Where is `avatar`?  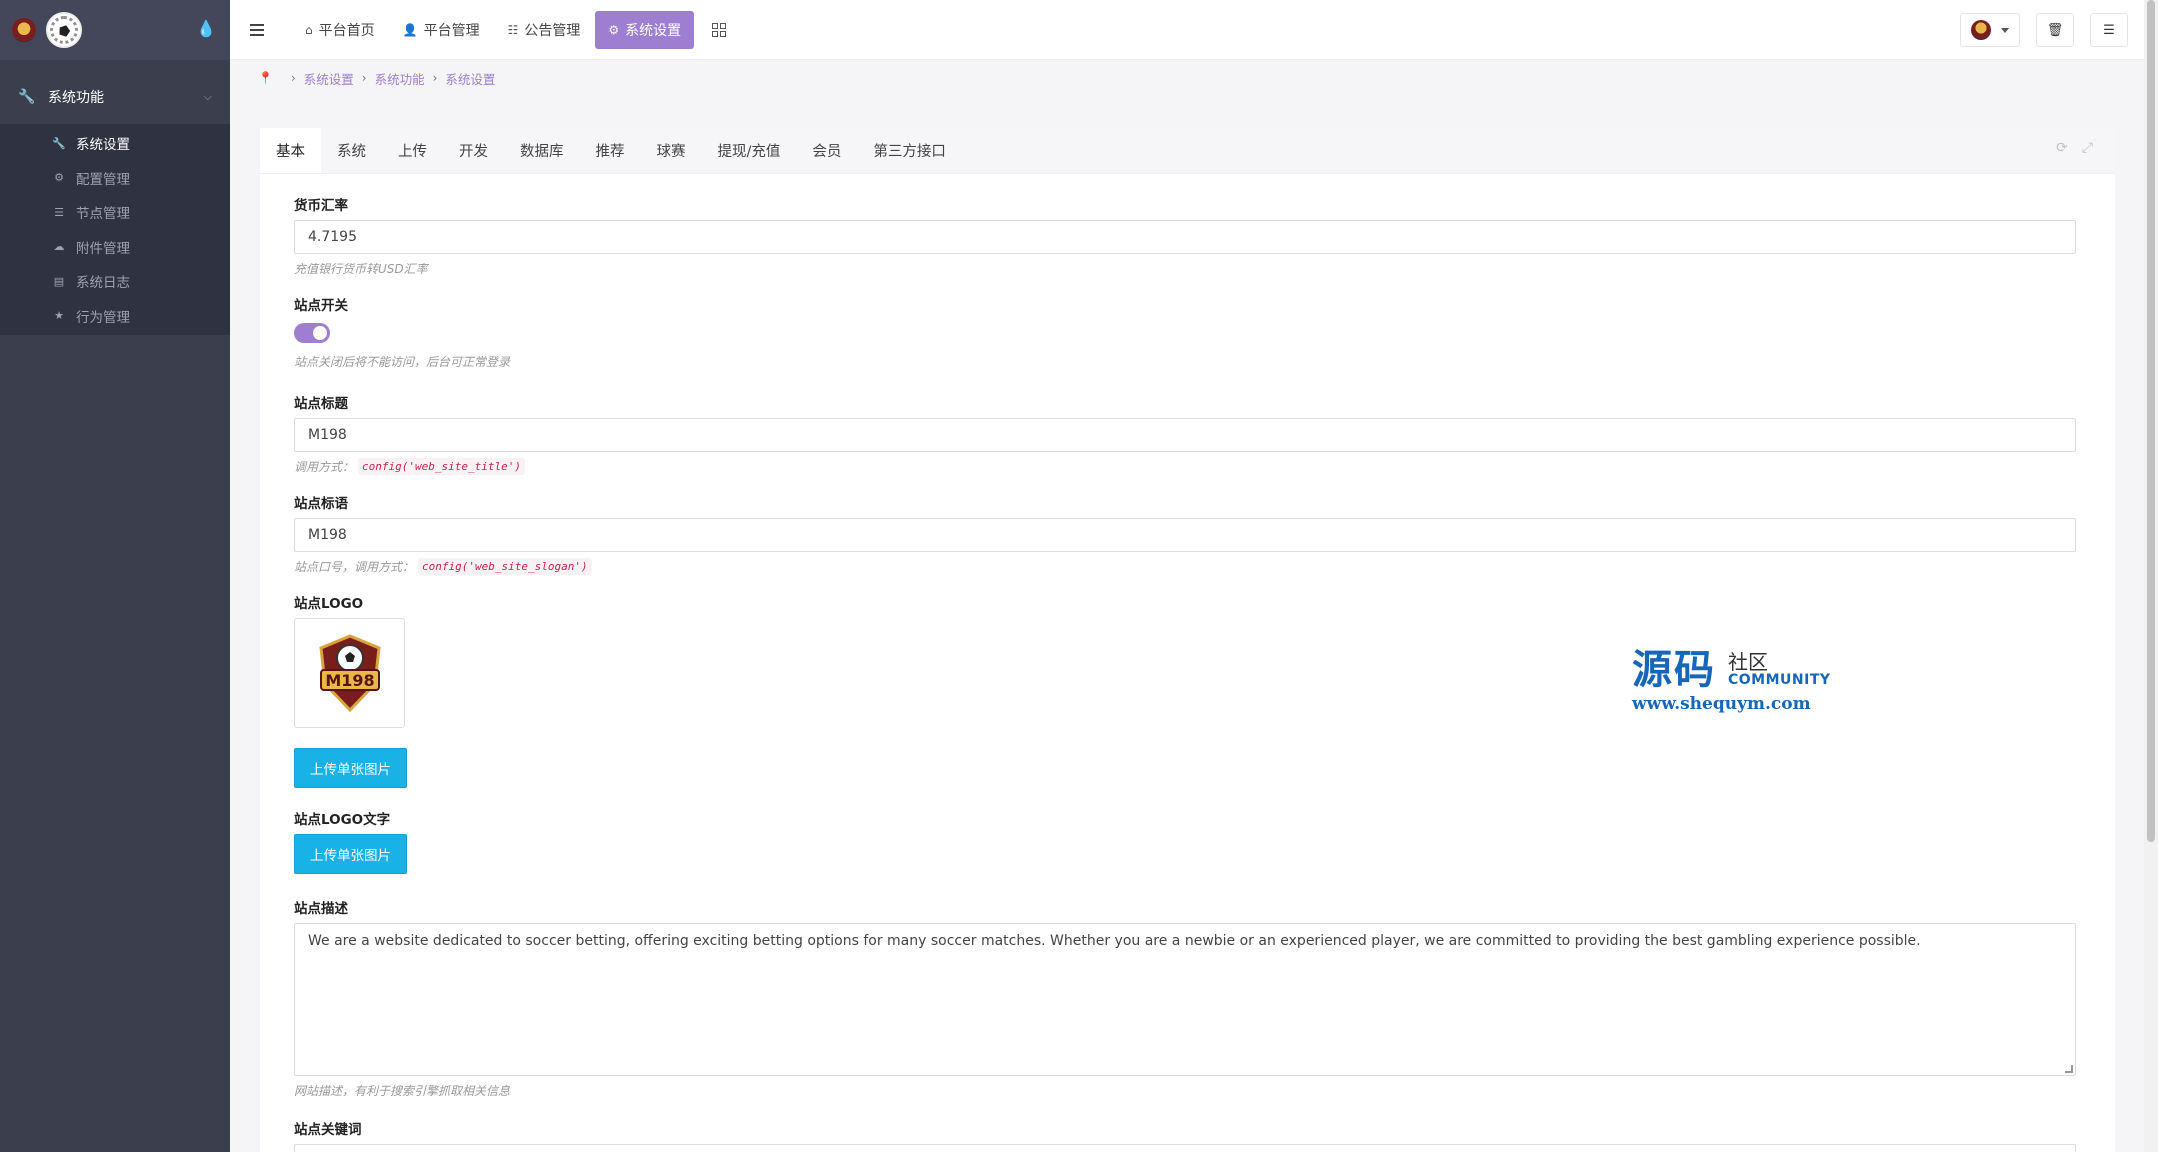 avatar is located at coordinates (1981, 30).